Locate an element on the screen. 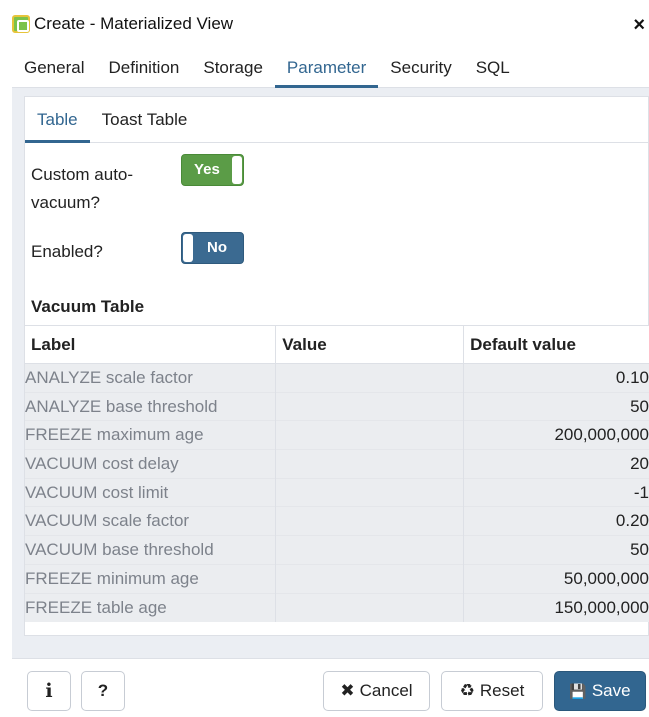 The width and height of the screenshot is (649, 717). row-label: ANALYZE scale factor is located at coordinates (151, 378).